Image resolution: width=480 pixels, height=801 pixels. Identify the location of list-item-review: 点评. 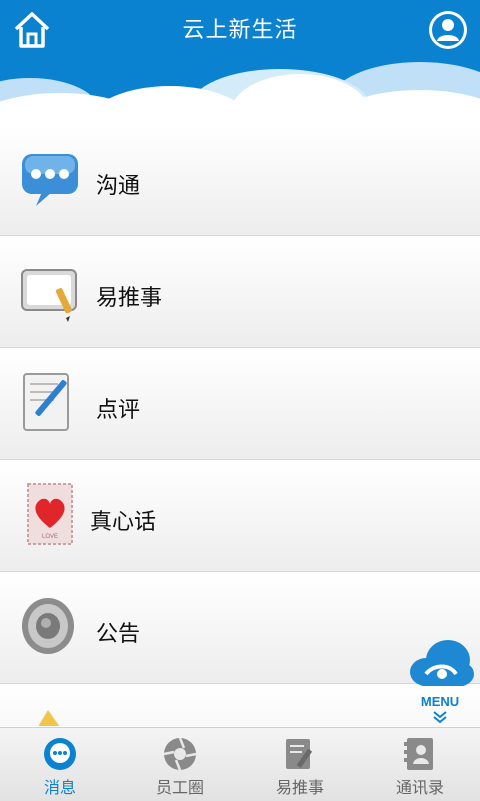
(240, 405).